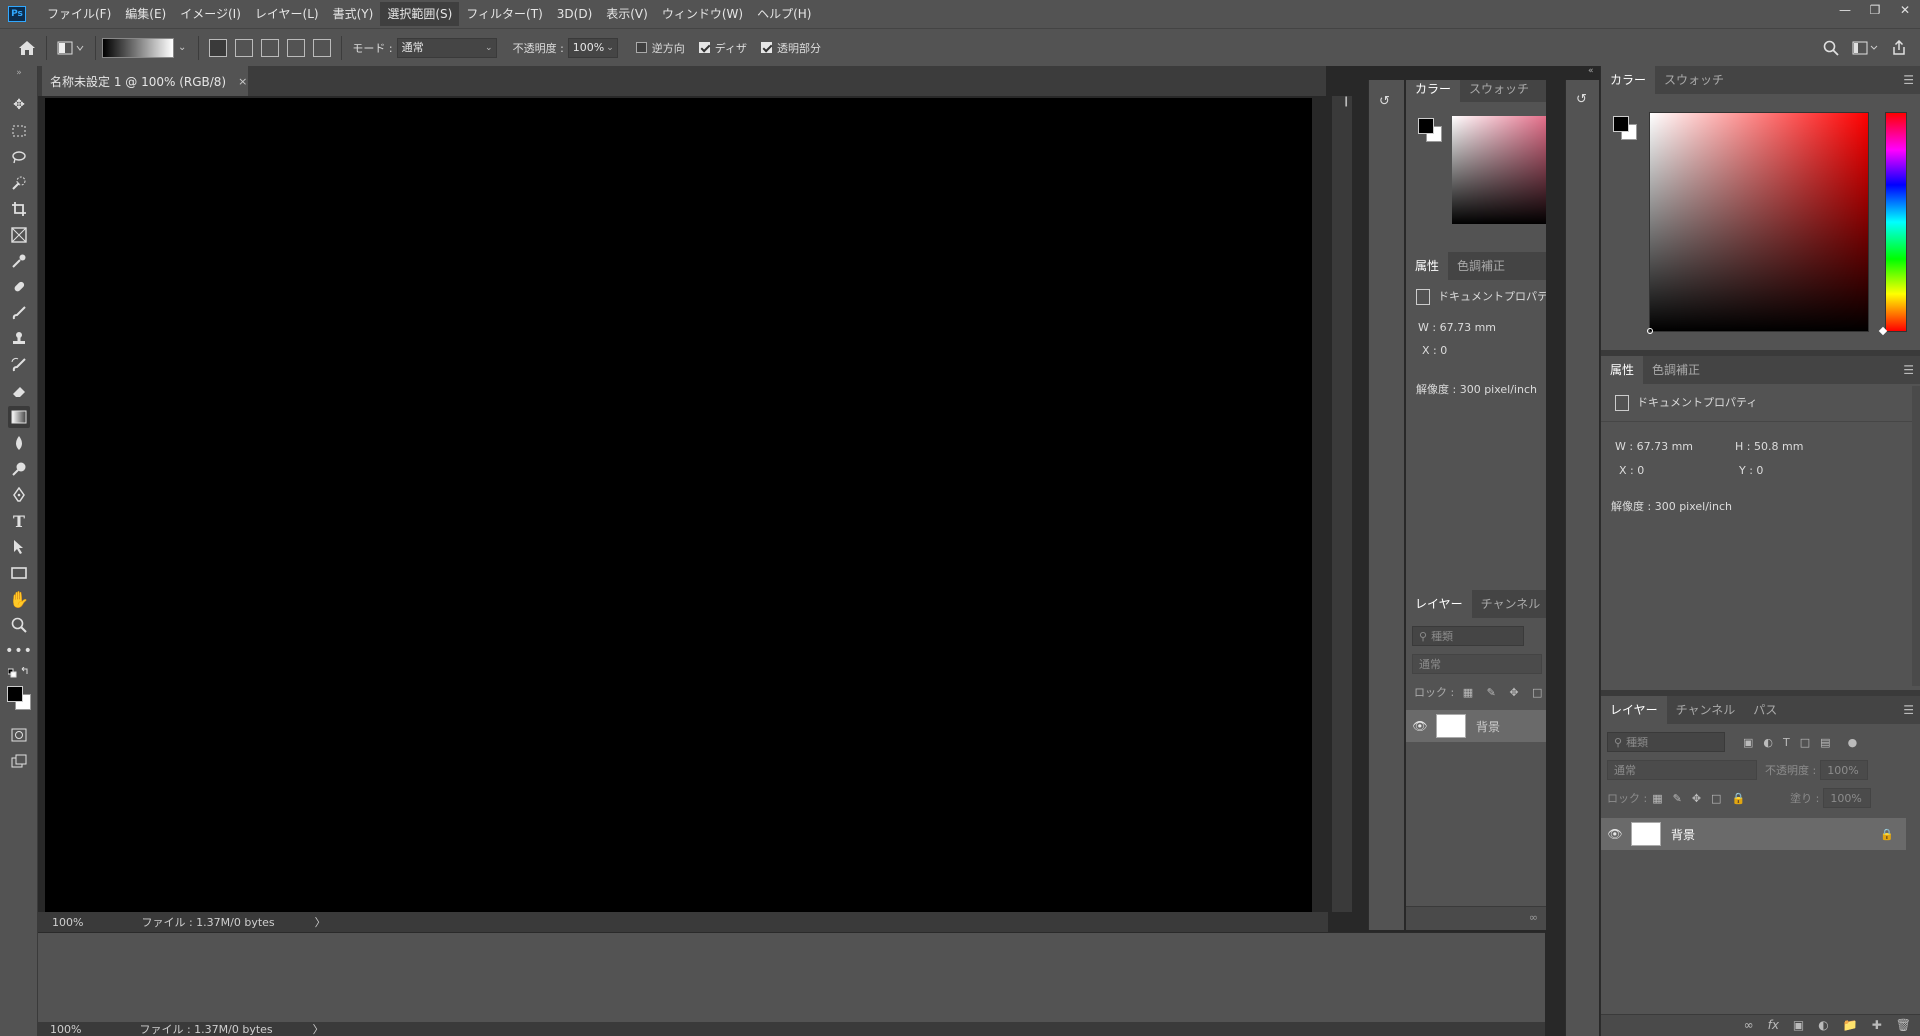  I want to click on reverse-checkbox: 逆方向, so click(660, 48).